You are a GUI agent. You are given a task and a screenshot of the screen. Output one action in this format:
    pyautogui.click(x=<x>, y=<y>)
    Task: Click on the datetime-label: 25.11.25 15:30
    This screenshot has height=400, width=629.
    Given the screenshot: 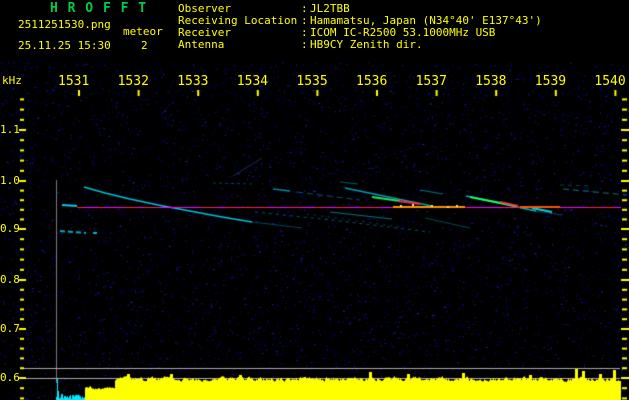 What is the action you would take?
    pyautogui.click(x=64, y=45)
    